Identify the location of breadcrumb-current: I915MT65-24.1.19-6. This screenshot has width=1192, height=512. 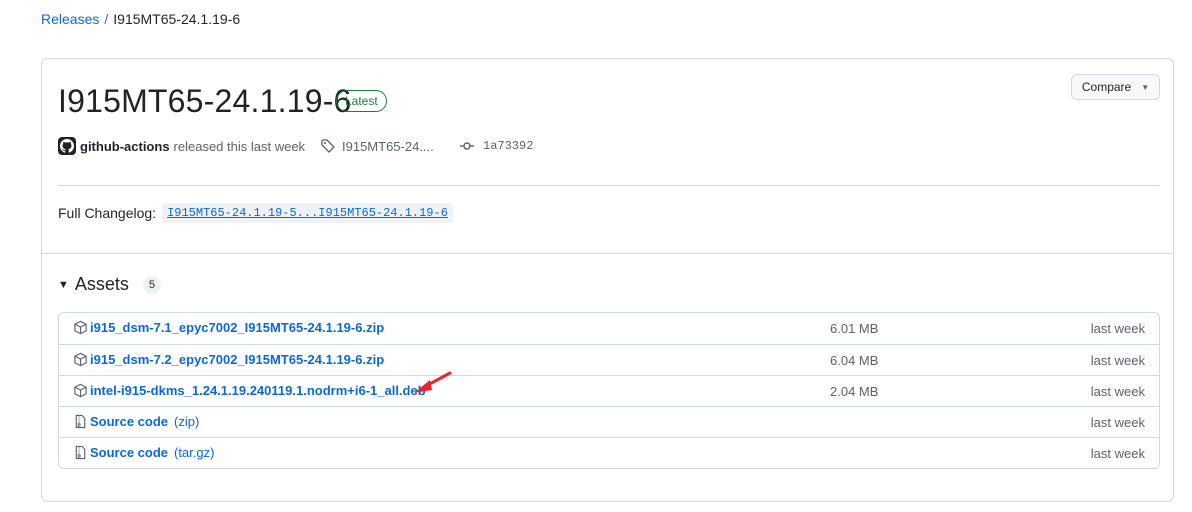
(177, 19).